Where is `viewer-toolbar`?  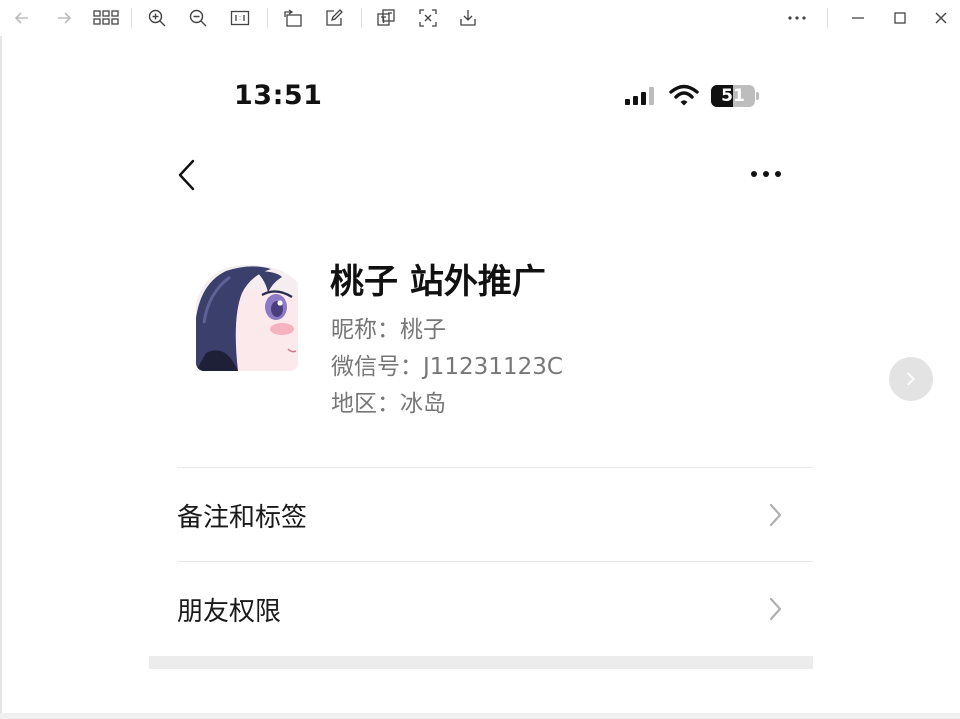
viewer-toolbar is located at coordinates (480, 18).